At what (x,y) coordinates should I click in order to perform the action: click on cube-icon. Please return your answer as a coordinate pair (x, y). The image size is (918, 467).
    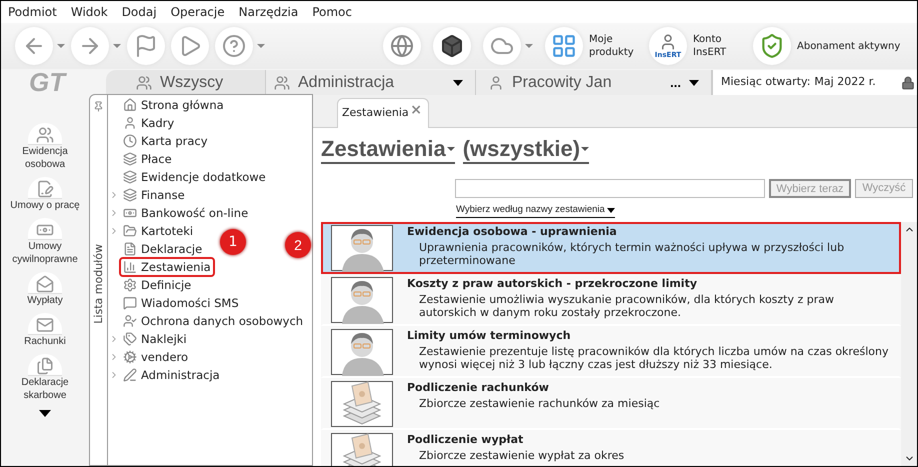
    Looking at the image, I should click on (452, 46).